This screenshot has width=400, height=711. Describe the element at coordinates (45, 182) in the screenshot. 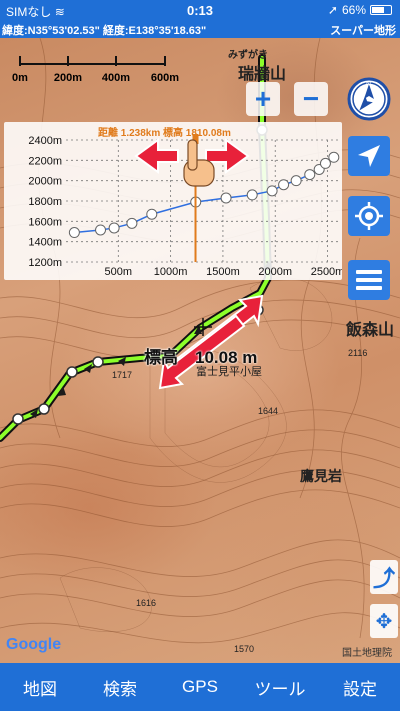

I see `y-tick-label: 2000m` at that location.